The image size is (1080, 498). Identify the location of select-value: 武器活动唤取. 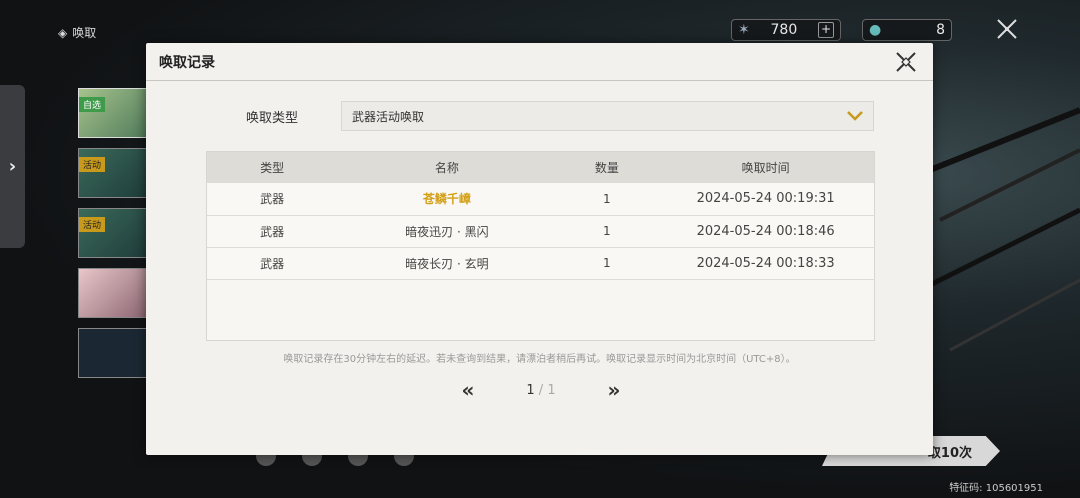
(388, 116).